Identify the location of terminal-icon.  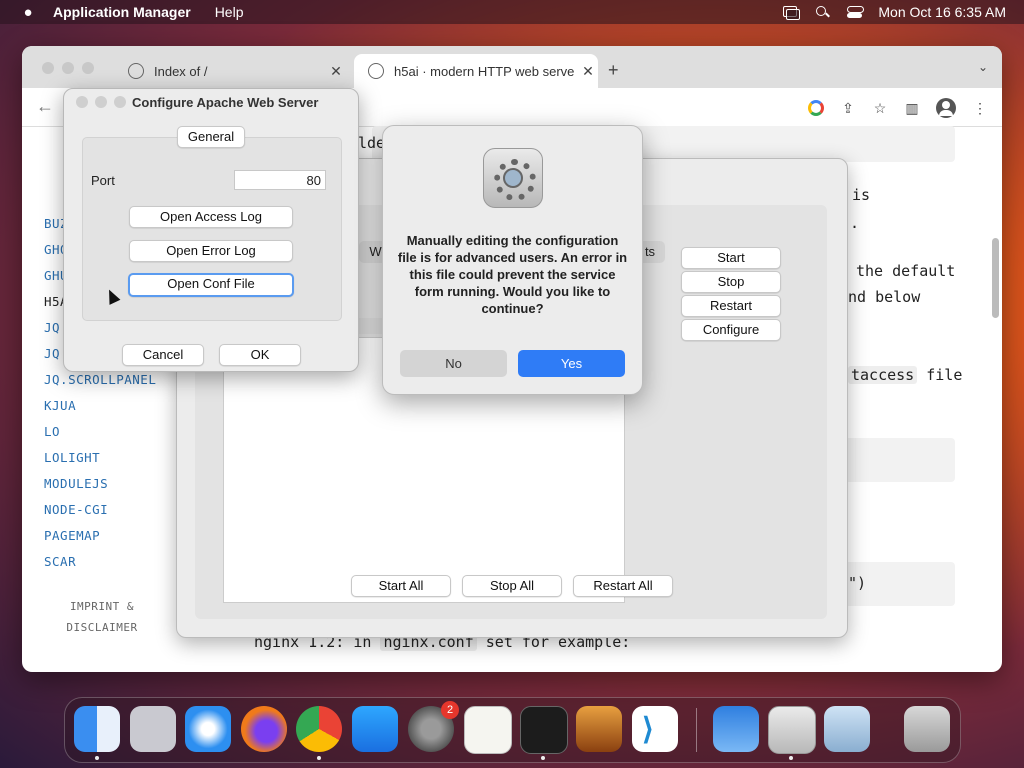
(544, 730).